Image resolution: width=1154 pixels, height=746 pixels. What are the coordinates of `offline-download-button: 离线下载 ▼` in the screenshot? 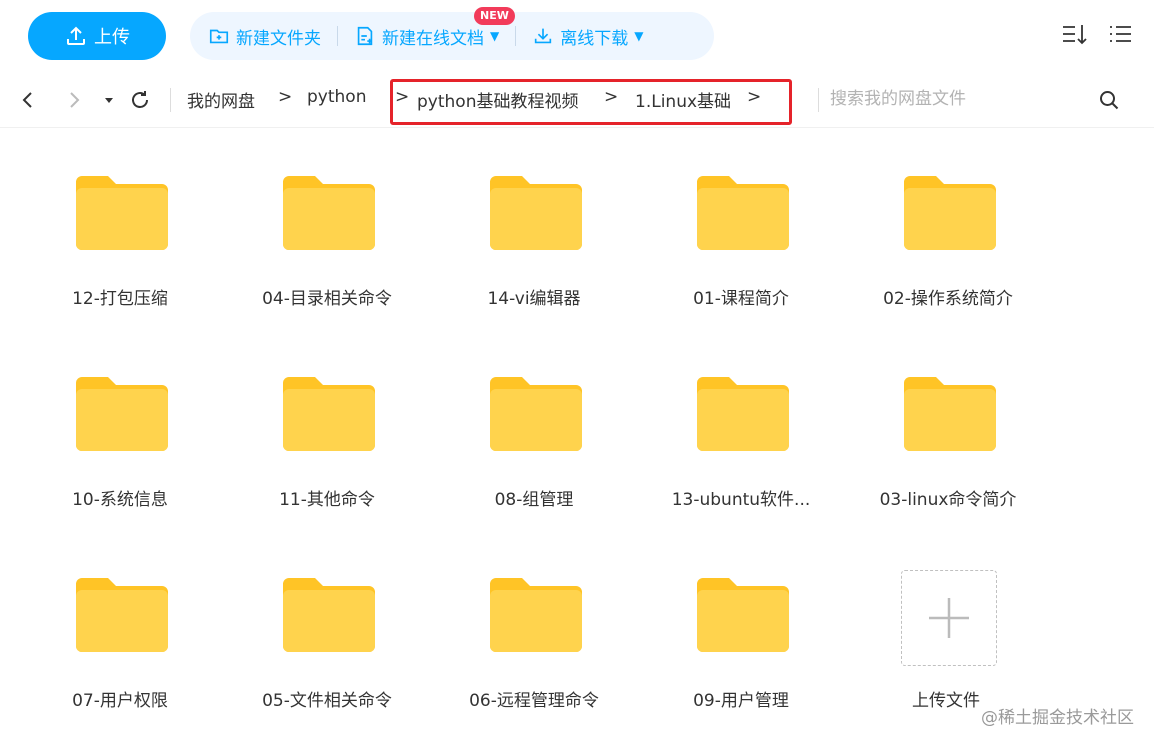 It's located at (587, 36).